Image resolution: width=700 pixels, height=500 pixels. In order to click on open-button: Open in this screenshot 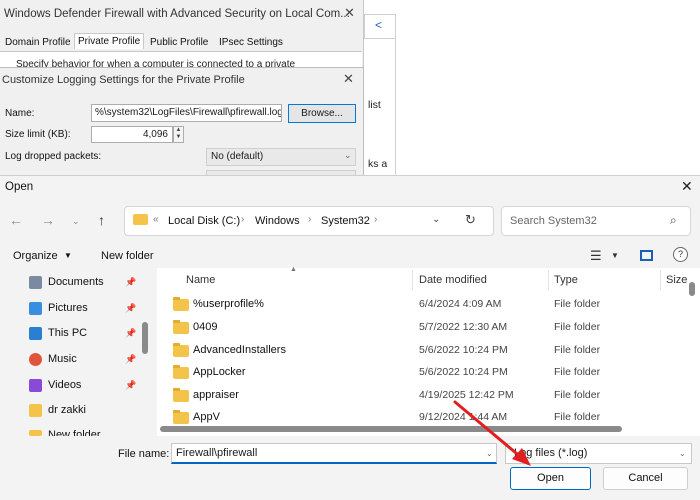, I will do `click(550, 478)`.